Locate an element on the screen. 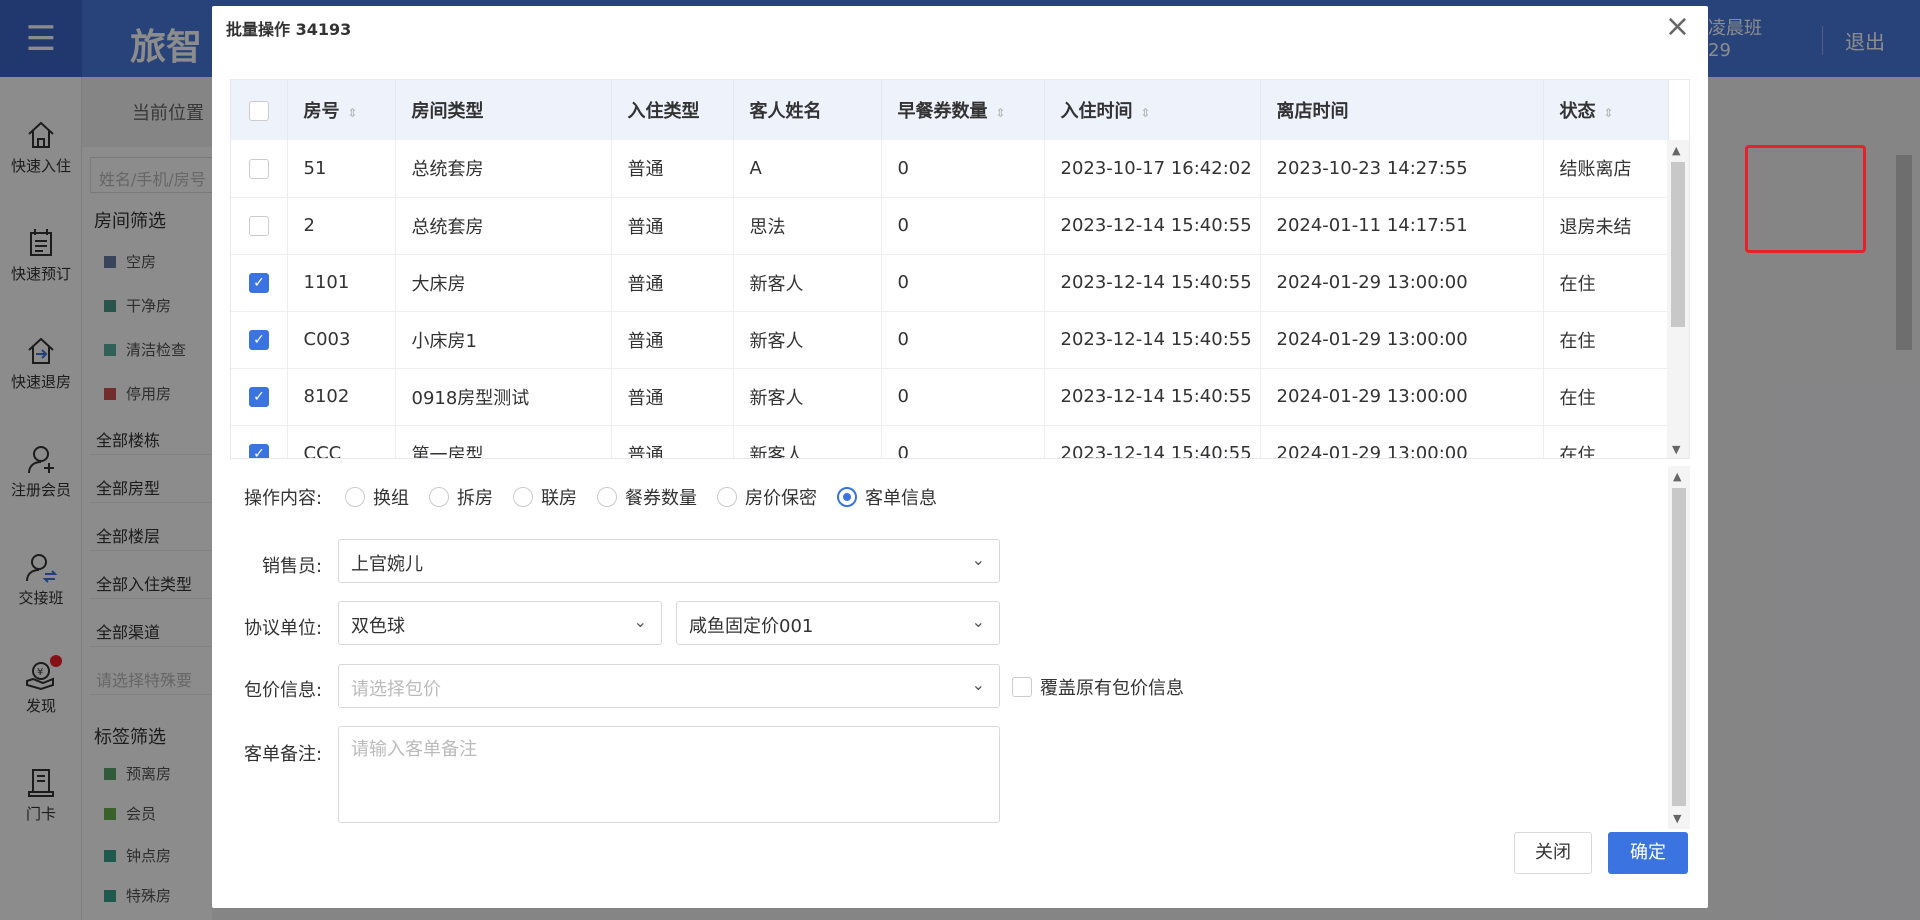  col-breakfast: 早餐券数量 ⇕ is located at coordinates (963, 110).